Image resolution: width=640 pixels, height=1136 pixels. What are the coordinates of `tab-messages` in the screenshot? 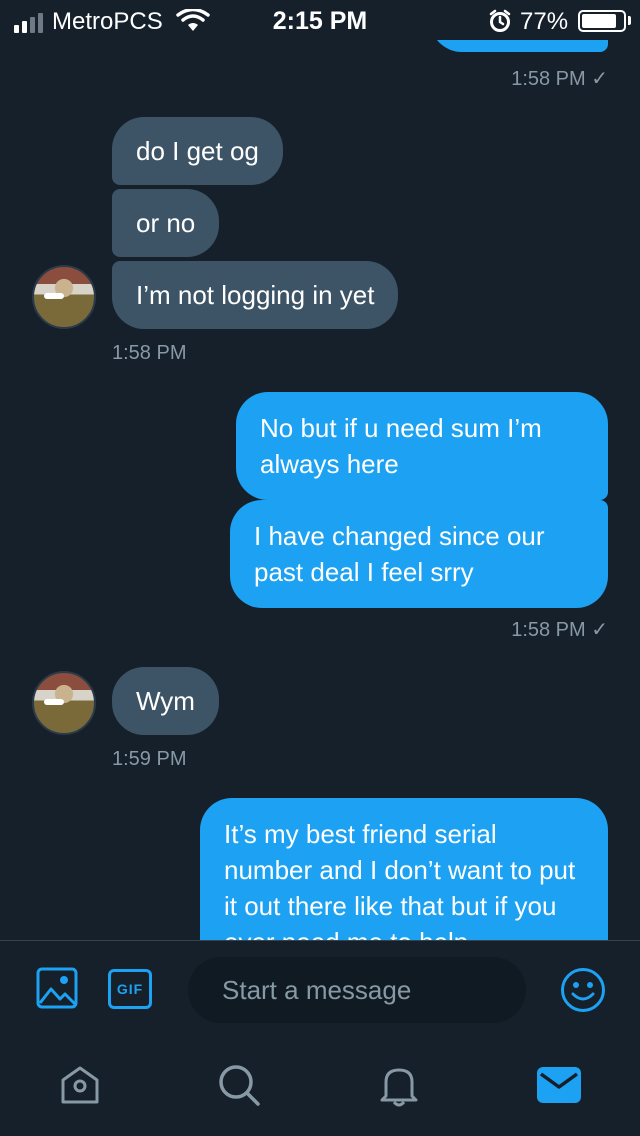 It's located at (559, 1085).